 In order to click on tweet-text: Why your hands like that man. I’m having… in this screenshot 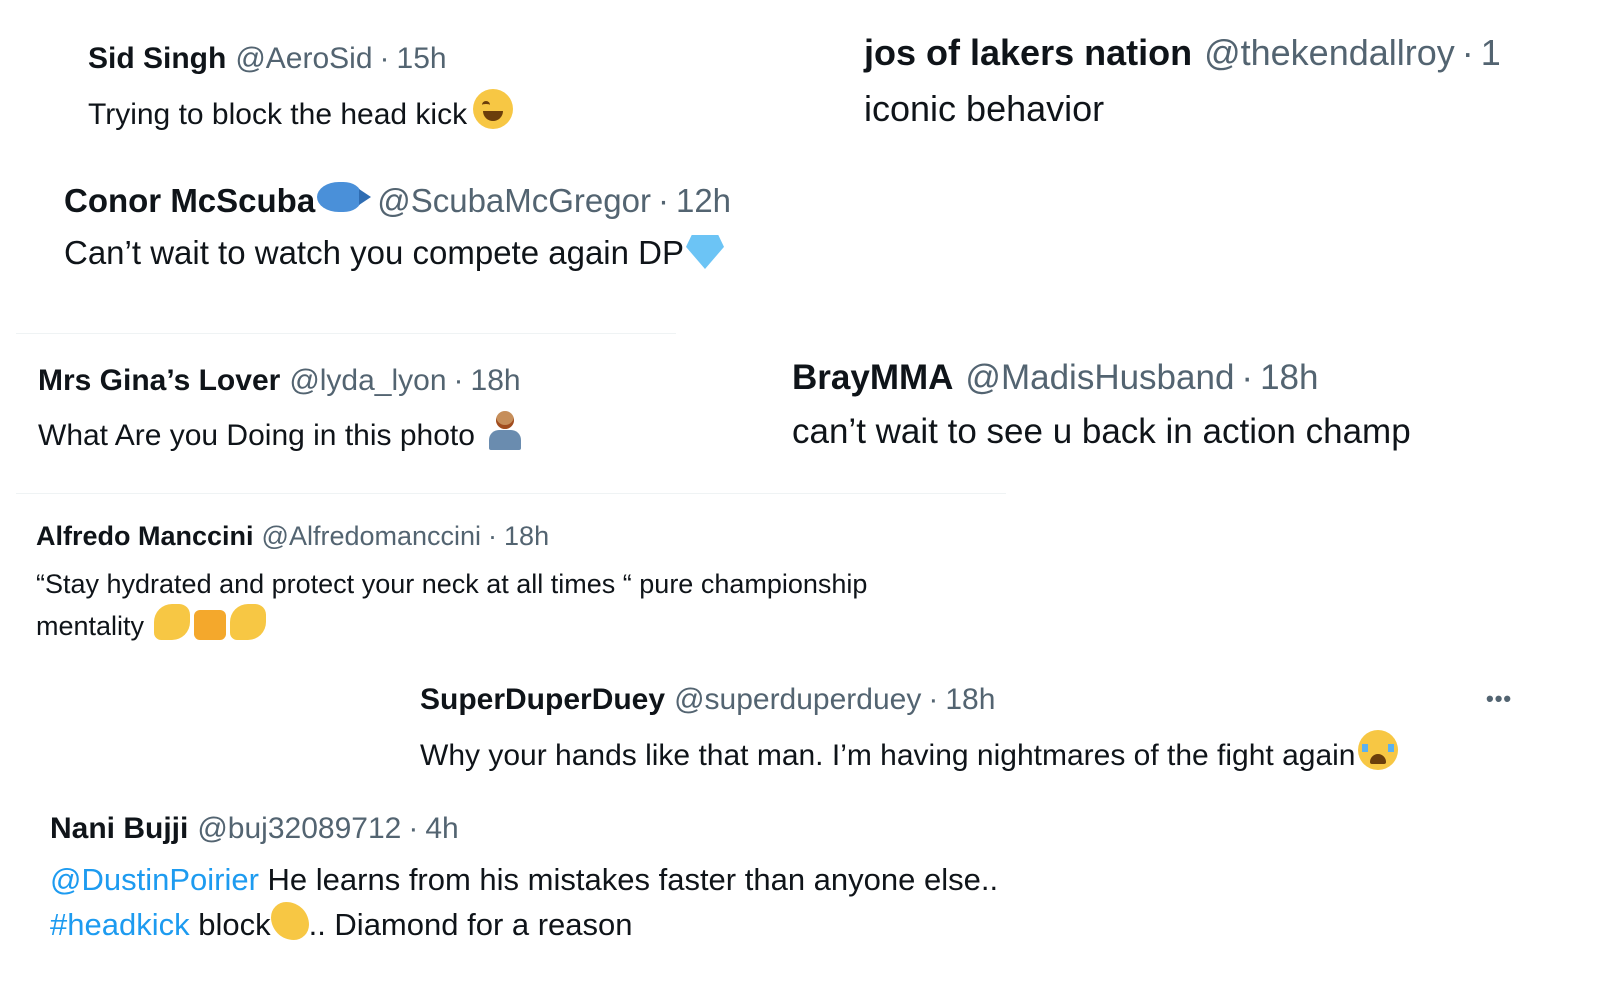, I will do `click(888, 755)`.